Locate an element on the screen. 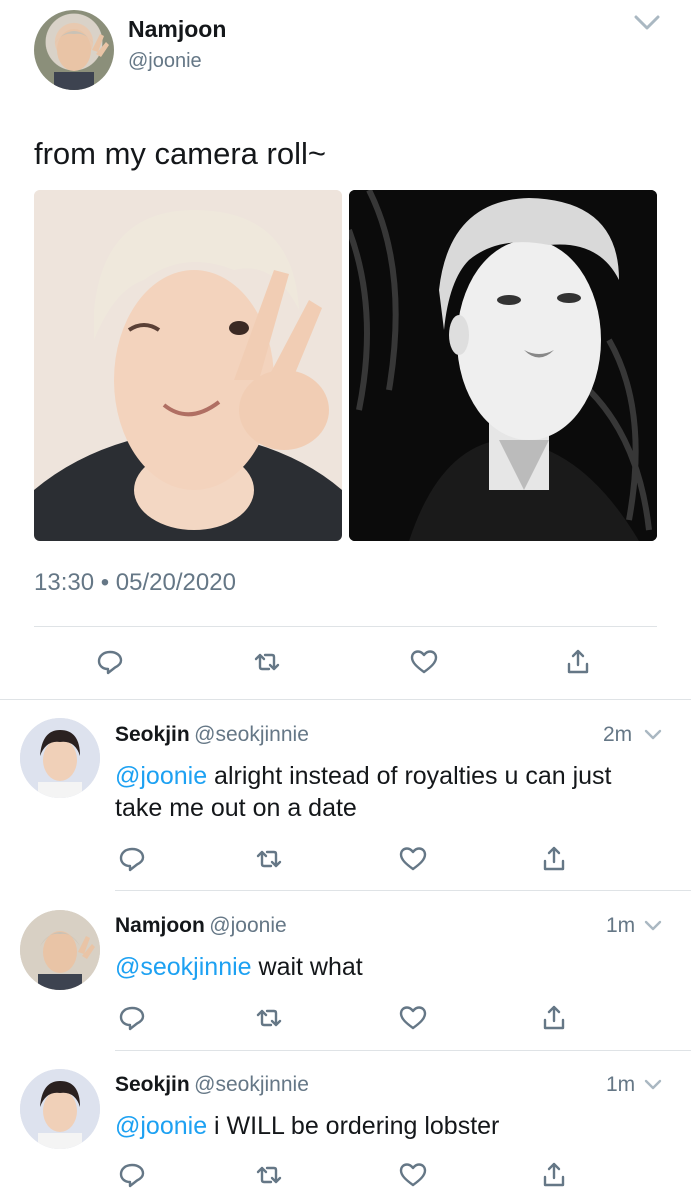 The image size is (691, 1200). photo-selfie-wink is located at coordinates (188, 365).